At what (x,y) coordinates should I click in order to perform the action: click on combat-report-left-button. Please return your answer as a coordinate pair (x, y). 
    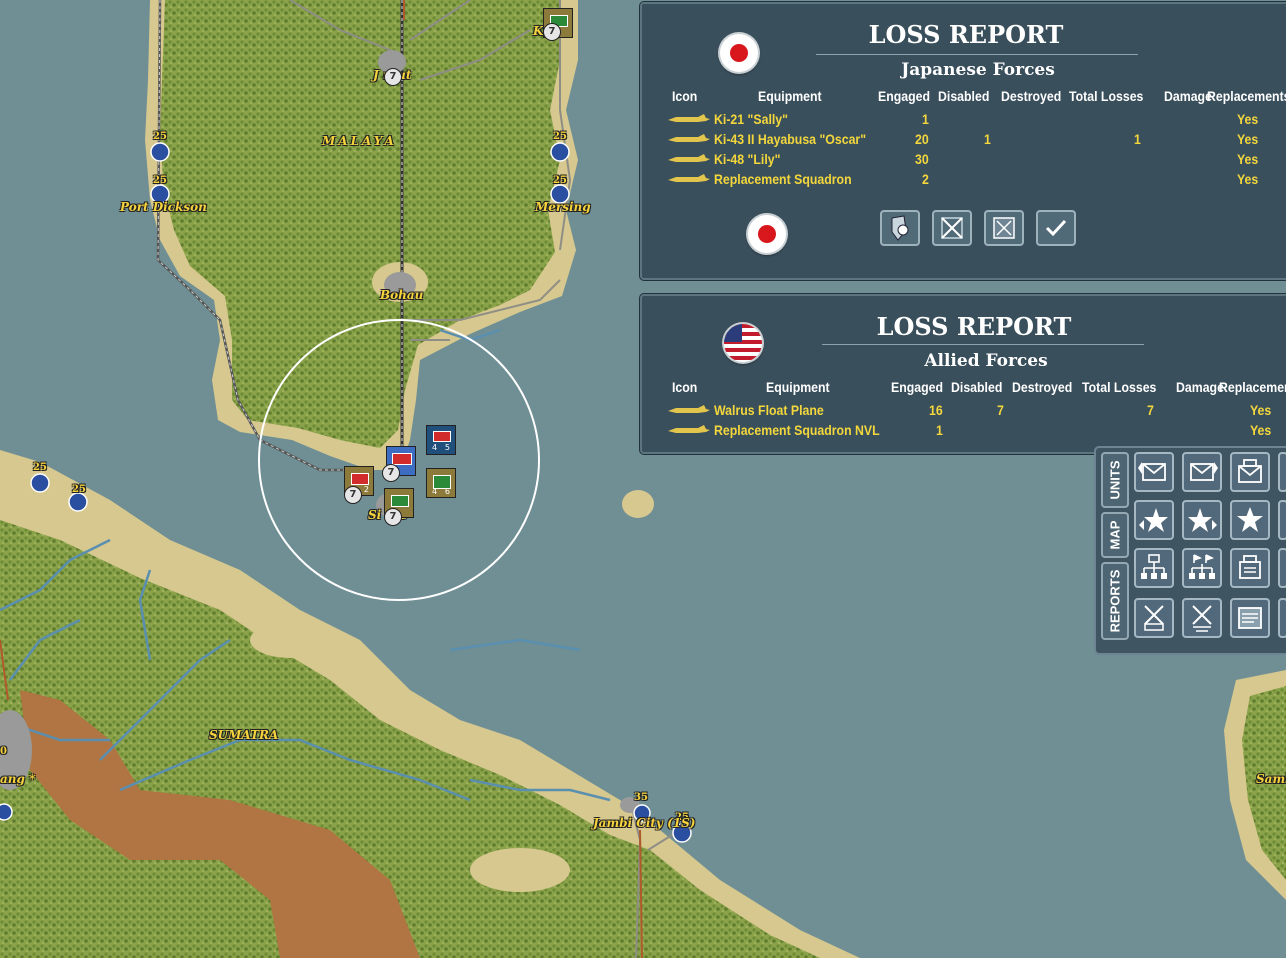
    Looking at the image, I should click on (1154, 618).